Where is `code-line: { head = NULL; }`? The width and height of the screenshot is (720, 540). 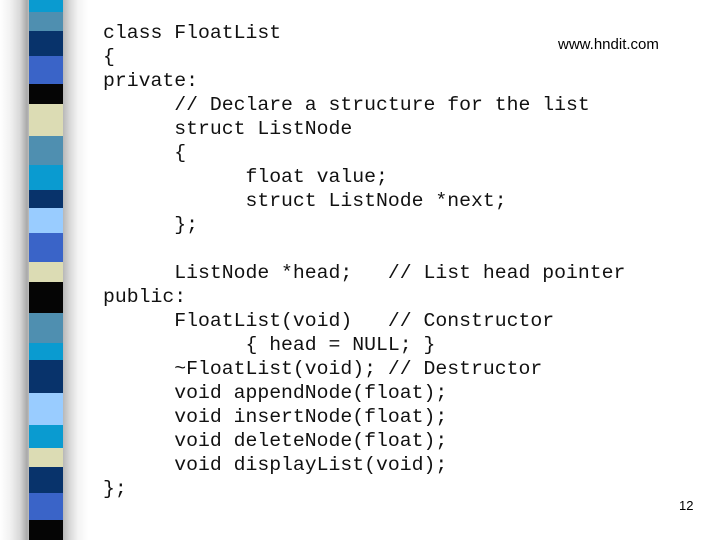 code-line: { head = NULL; } is located at coordinates (269, 345).